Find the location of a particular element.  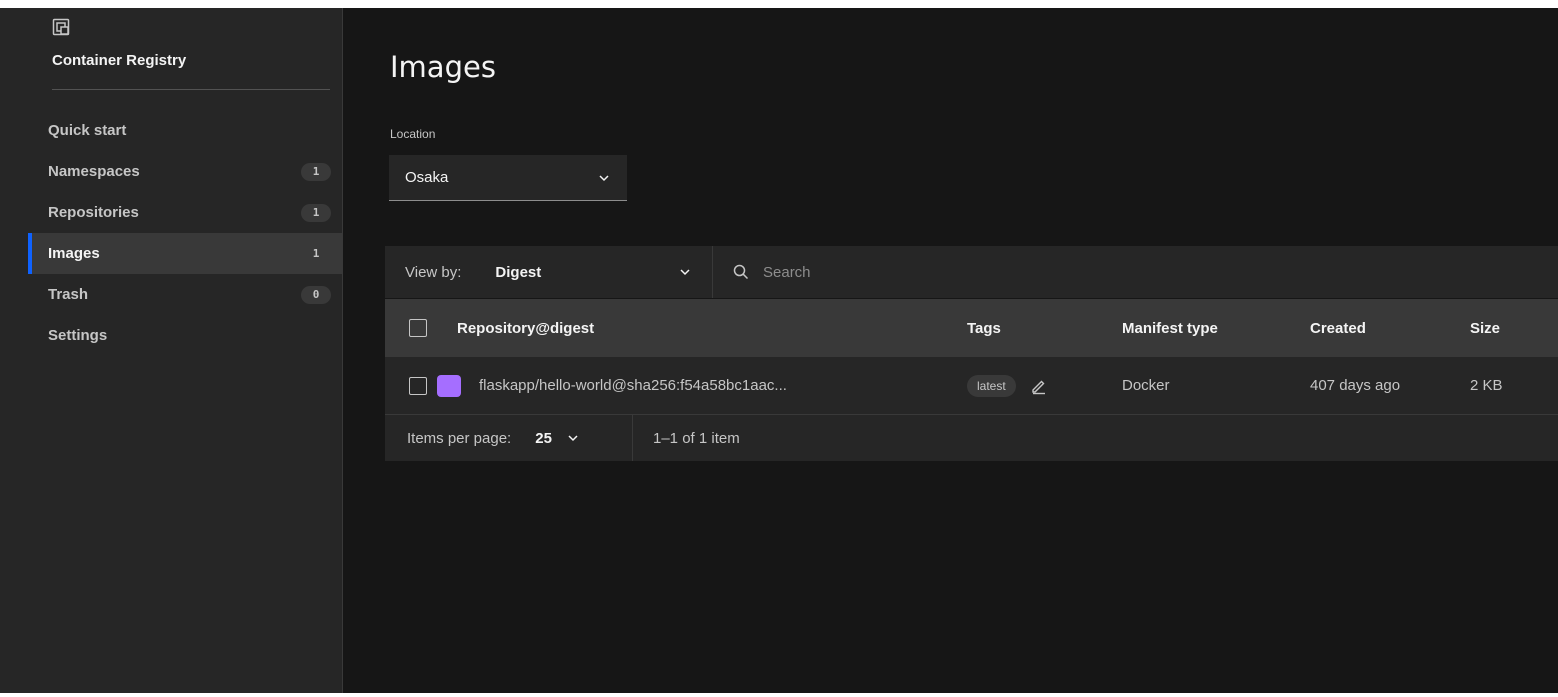

header-tags: Tags is located at coordinates (1044, 328).